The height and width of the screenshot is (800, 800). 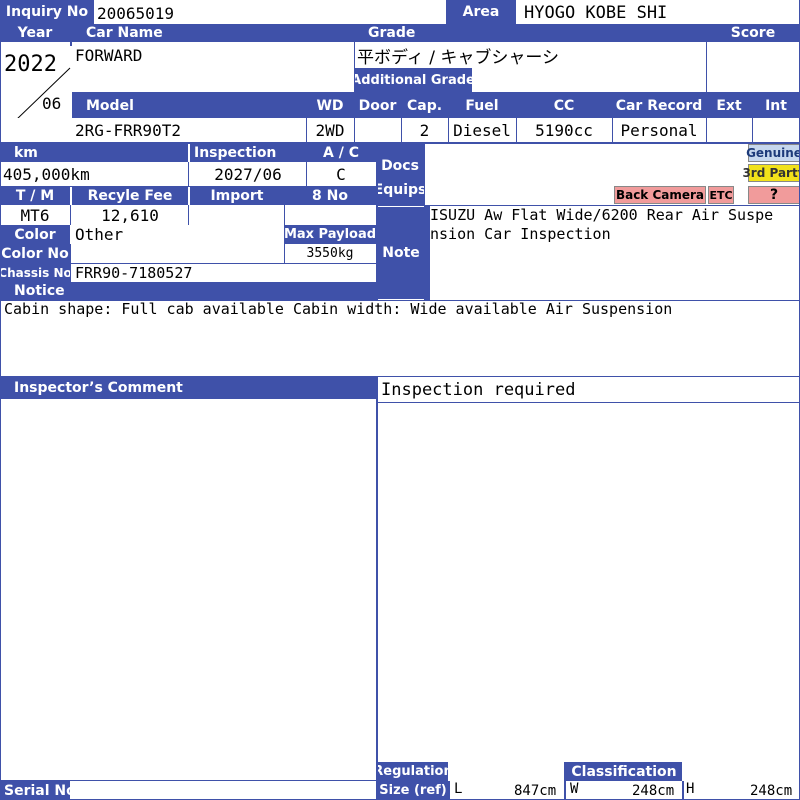 I want to click on door-label: Door, so click(x=377, y=106).